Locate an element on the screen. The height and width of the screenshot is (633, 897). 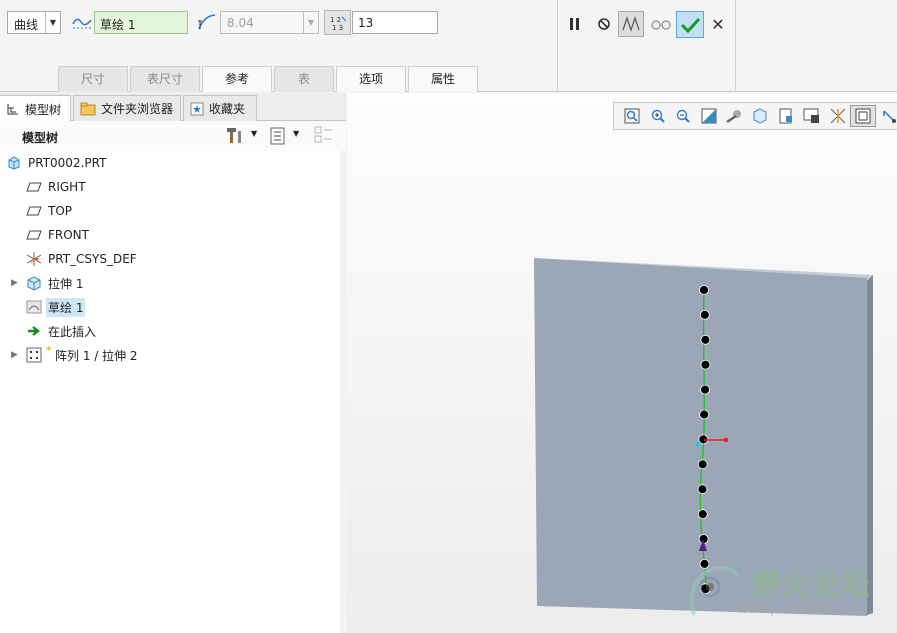
tab-model-tree-label: 模型树 is located at coordinates (43, 109).